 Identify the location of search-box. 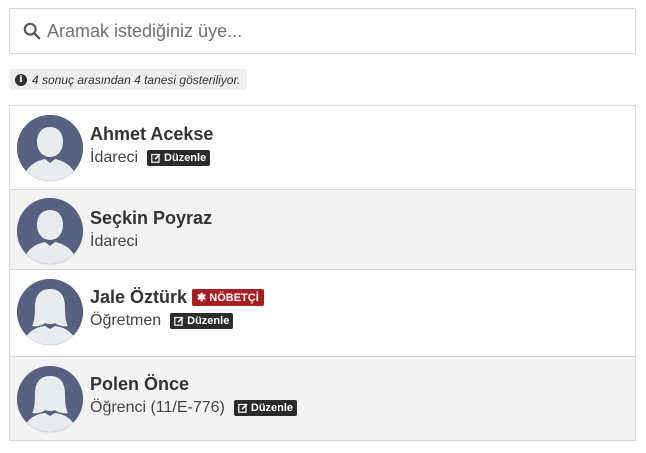
(322, 31).